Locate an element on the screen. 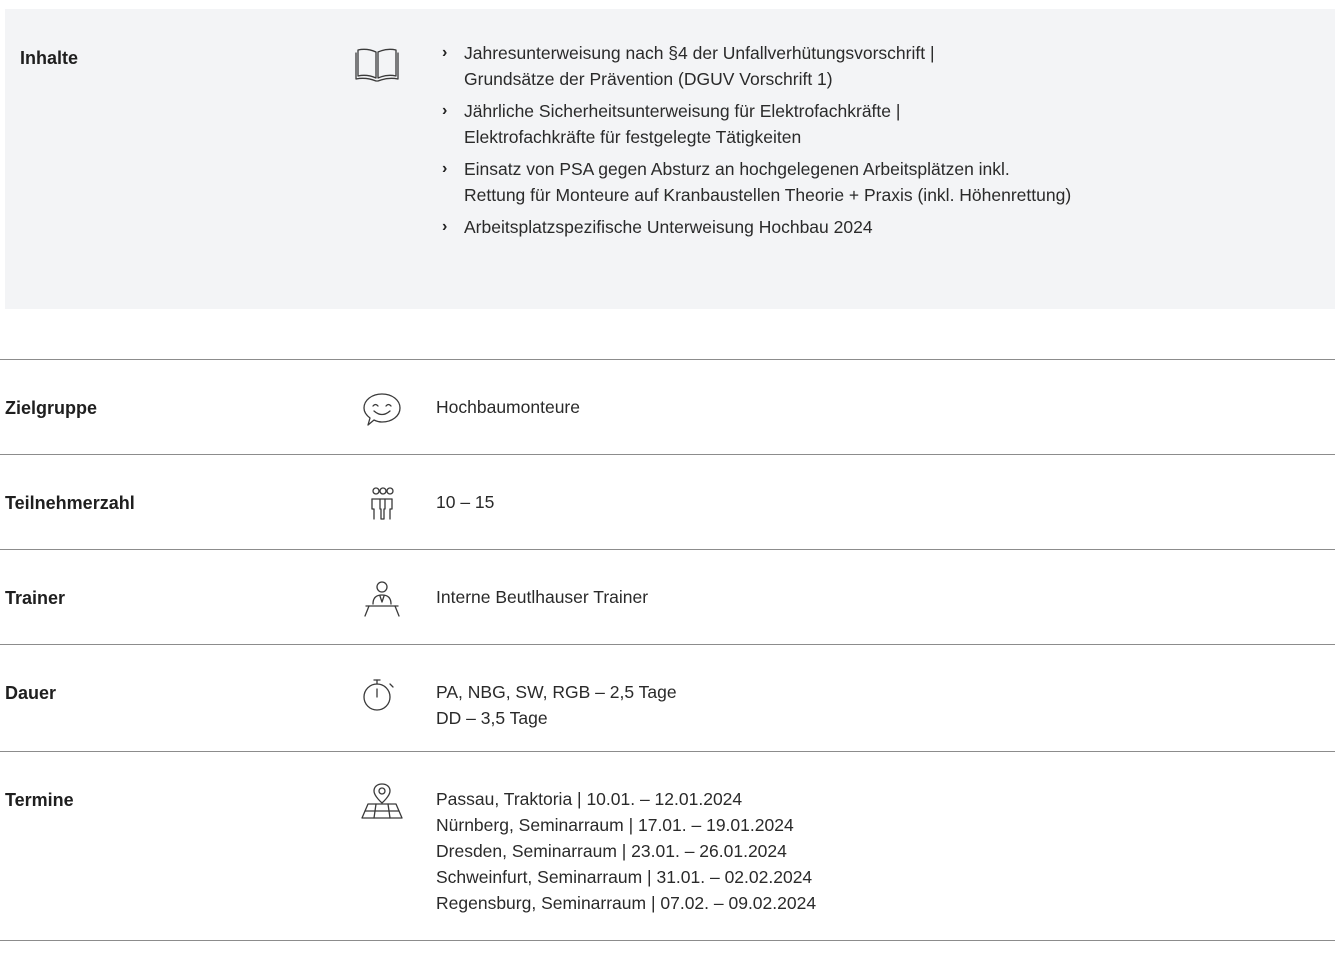 This screenshot has width=1335, height=955. speech-bubble-smile-icon is located at coordinates (383, 410).